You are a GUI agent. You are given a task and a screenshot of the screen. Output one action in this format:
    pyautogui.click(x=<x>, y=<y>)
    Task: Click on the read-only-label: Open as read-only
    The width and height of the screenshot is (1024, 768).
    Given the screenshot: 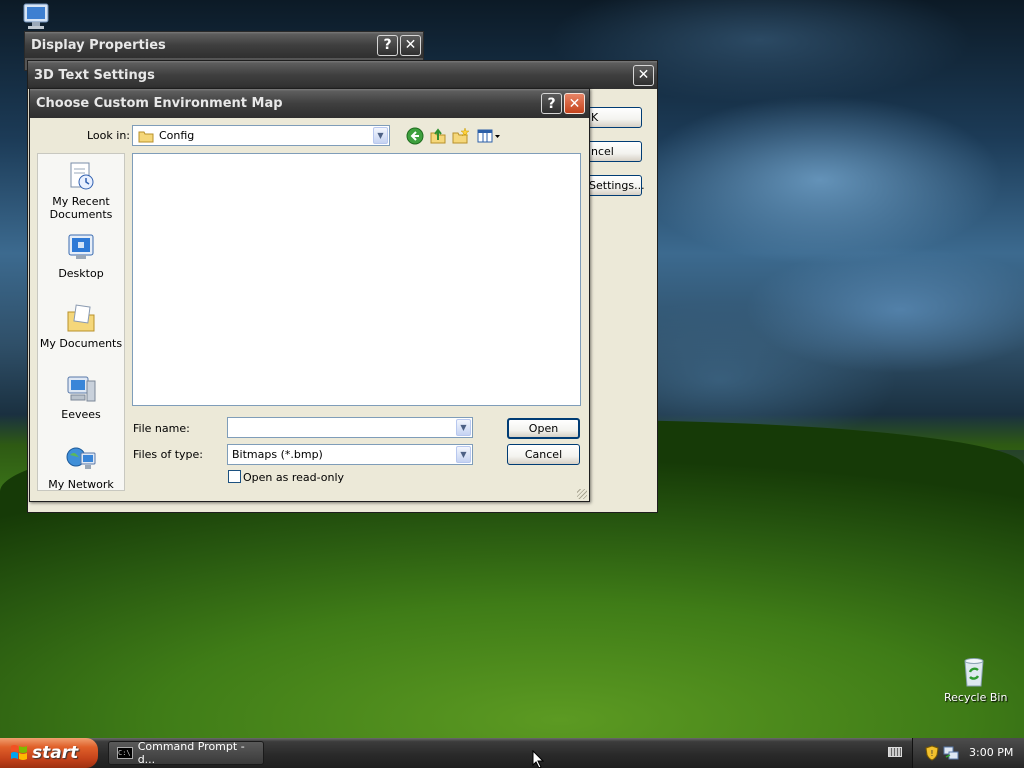 What is the action you would take?
    pyautogui.click(x=294, y=477)
    